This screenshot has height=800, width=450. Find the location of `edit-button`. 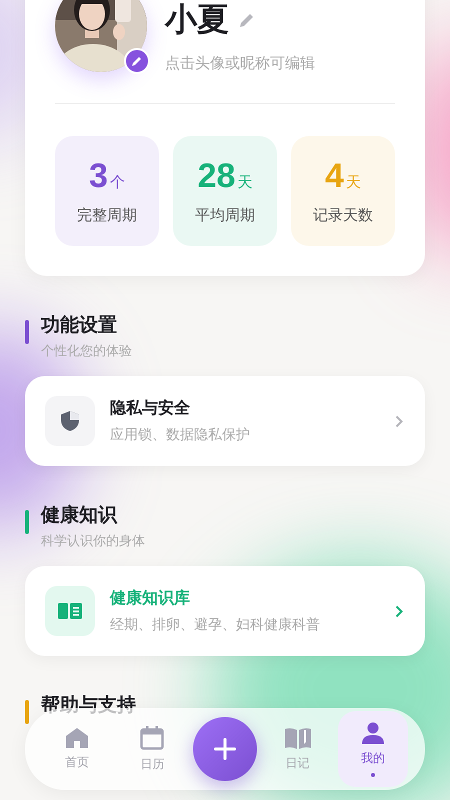

edit-button is located at coordinates (137, 61).